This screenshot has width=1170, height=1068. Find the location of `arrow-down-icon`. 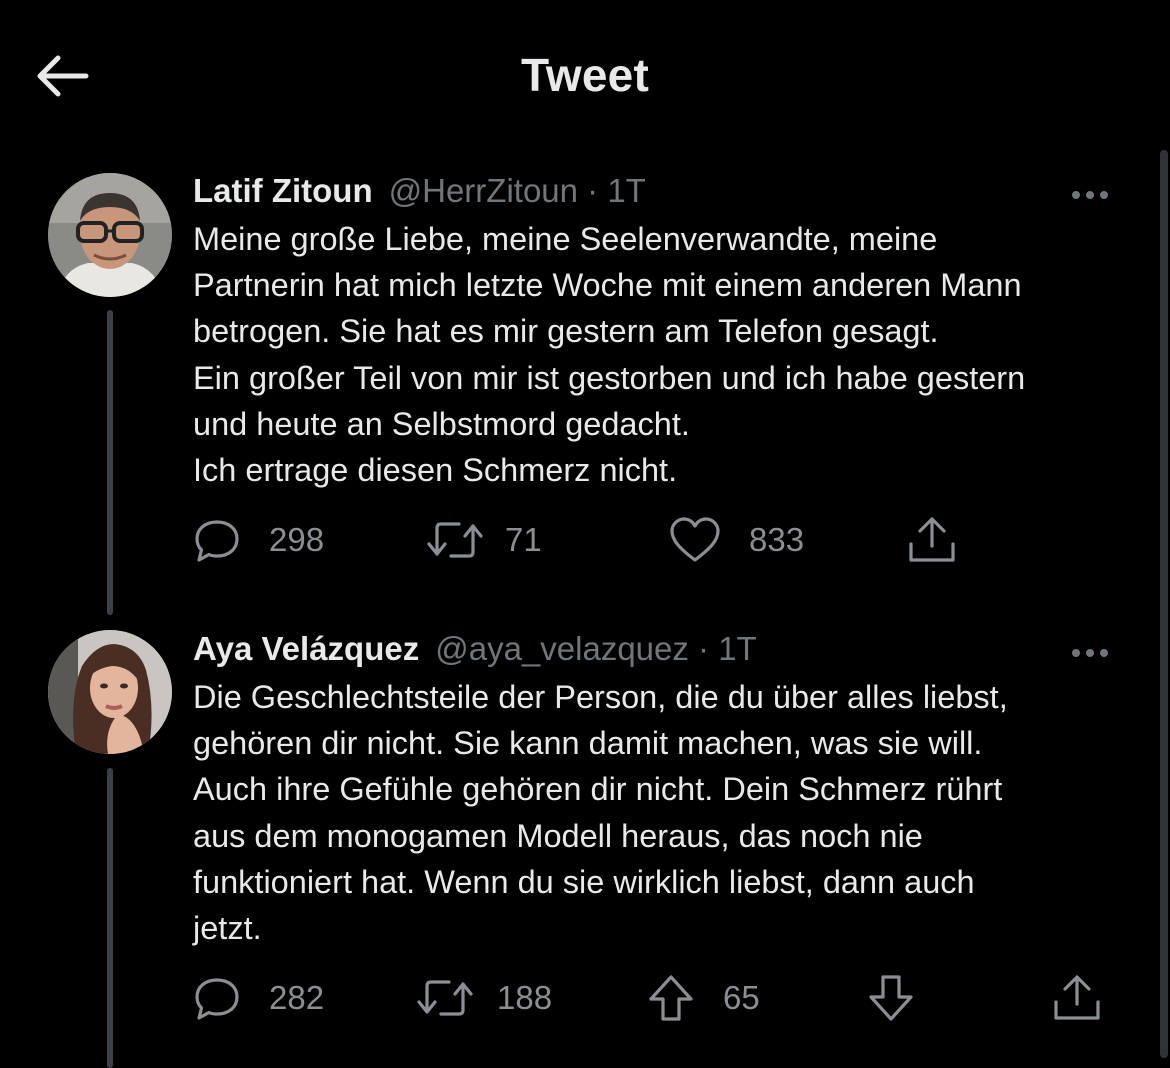

arrow-down-icon is located at coordinates (891, 998).